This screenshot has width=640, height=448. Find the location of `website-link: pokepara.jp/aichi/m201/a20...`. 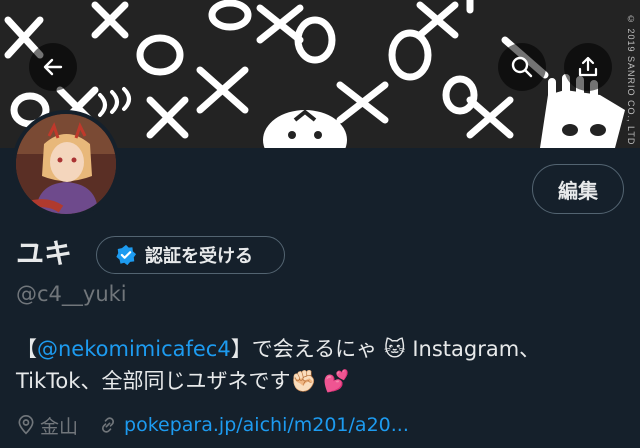

website-link: pokepara.jp/aichi/m201/a20... is located at coordinates (266, 425).